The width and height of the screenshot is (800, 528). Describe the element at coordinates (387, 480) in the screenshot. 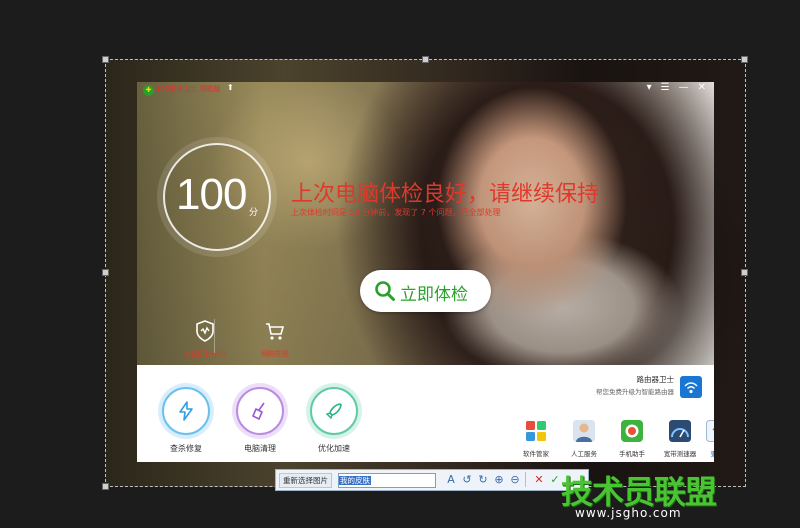

I see `skin-name-input: 我的皮肤` at that location.